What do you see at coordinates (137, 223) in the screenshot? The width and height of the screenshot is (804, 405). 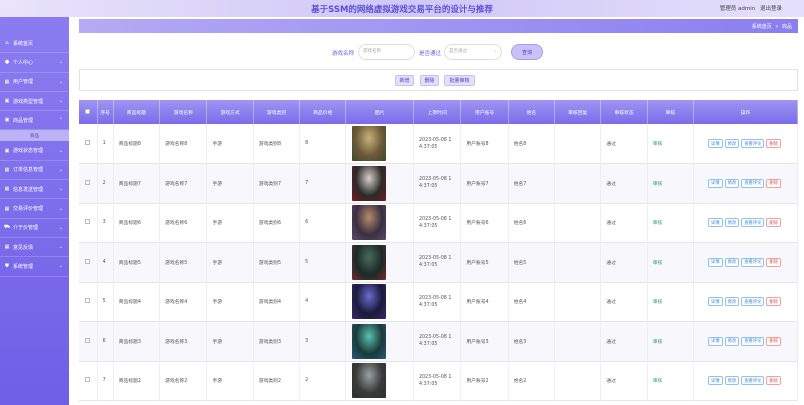 I see `cell-title: 商品标题6` at bounding box center [137, 223].